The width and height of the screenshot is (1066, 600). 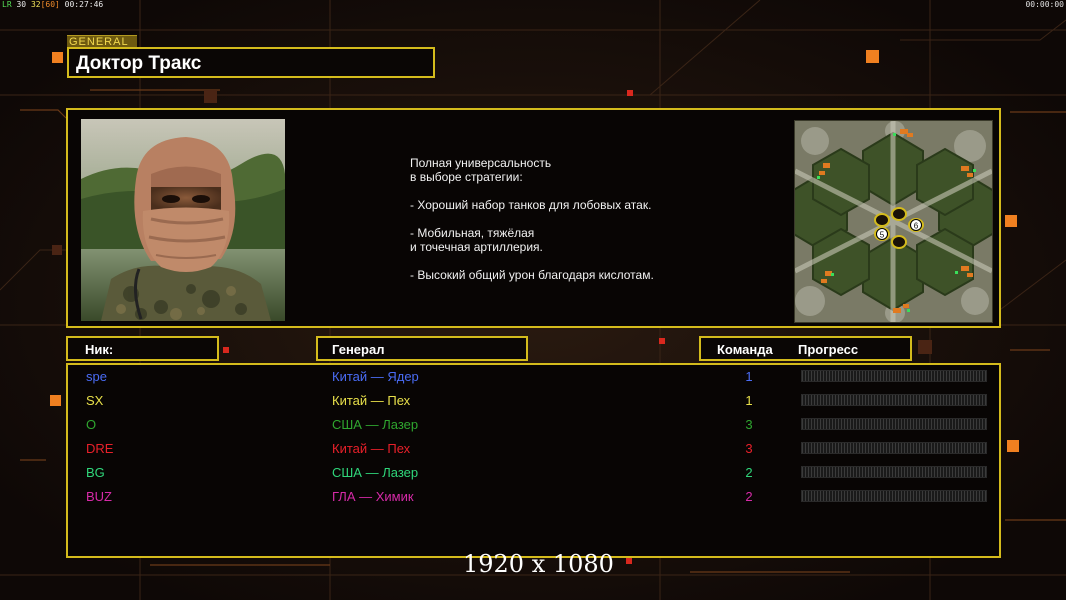 What do you see at coordinates (358, 349) in the screenshot?
I see `general-header-label: Генерал` at bounding box center [358, 349].